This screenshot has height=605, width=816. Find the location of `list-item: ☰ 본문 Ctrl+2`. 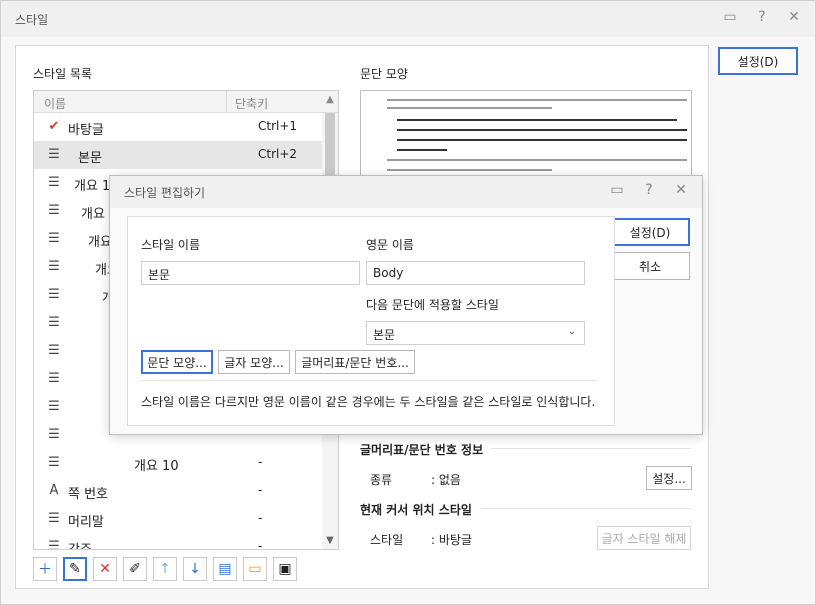

list-item: ☰ 본문 Ctrl+2 is located at coordinates (179, 155).